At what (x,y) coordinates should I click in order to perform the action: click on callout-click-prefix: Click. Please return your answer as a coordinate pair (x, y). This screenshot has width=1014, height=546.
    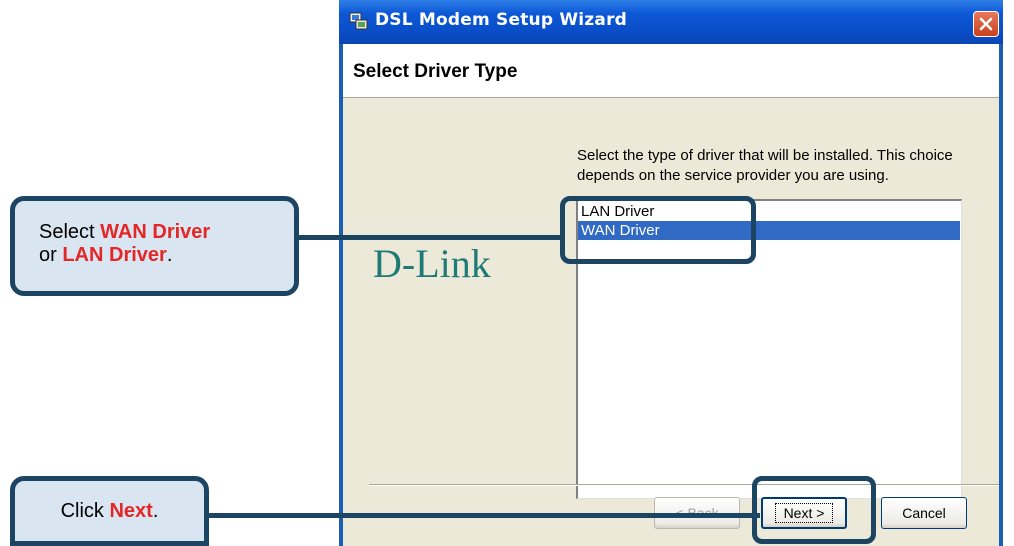
    Looking at the image, I should click on (85, 510).